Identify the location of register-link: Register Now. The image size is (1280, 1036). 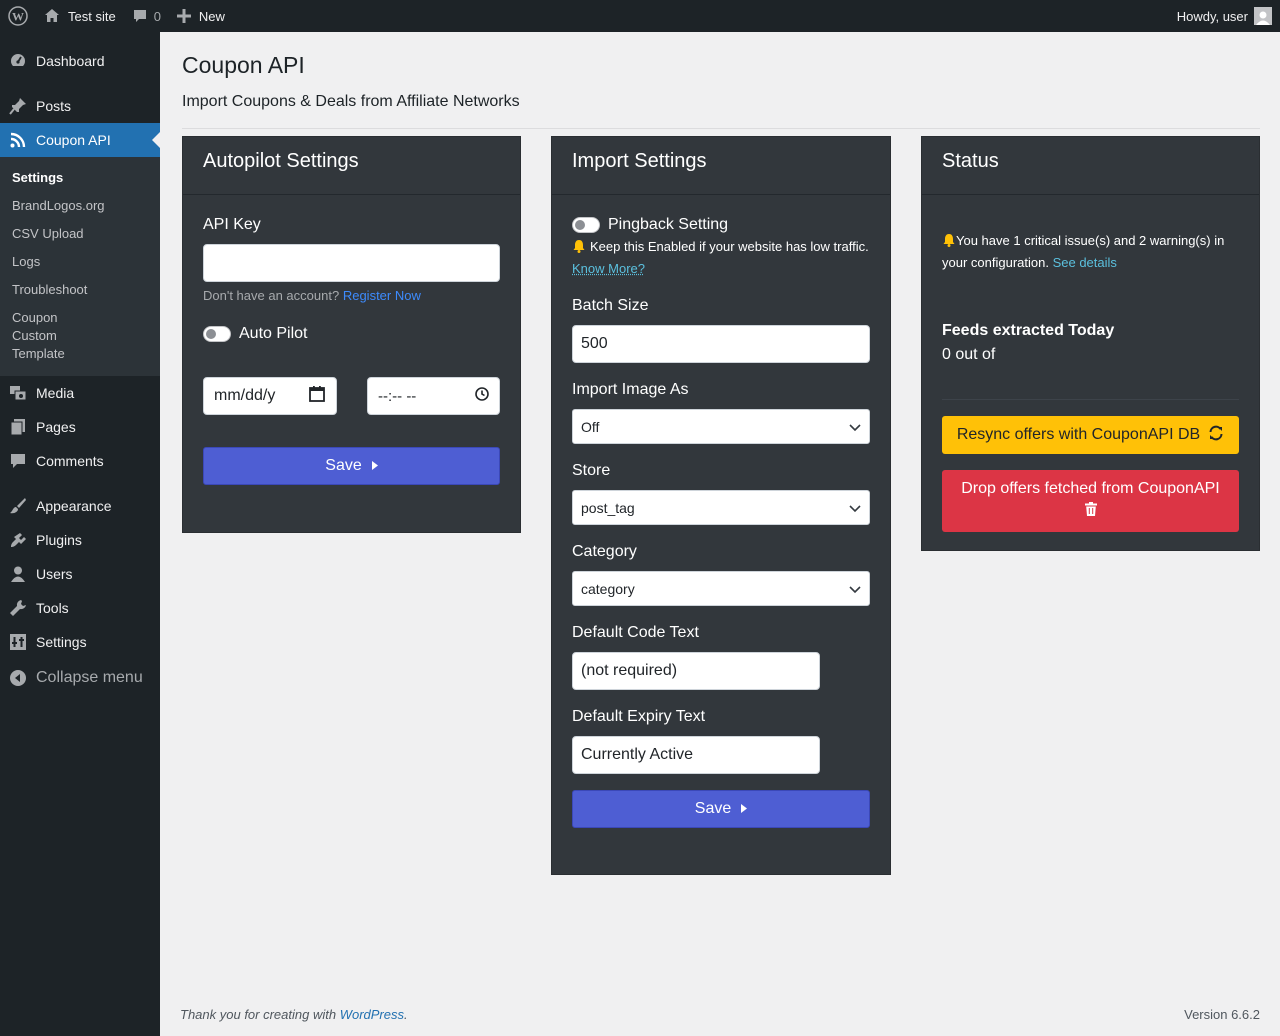
(382, 295).